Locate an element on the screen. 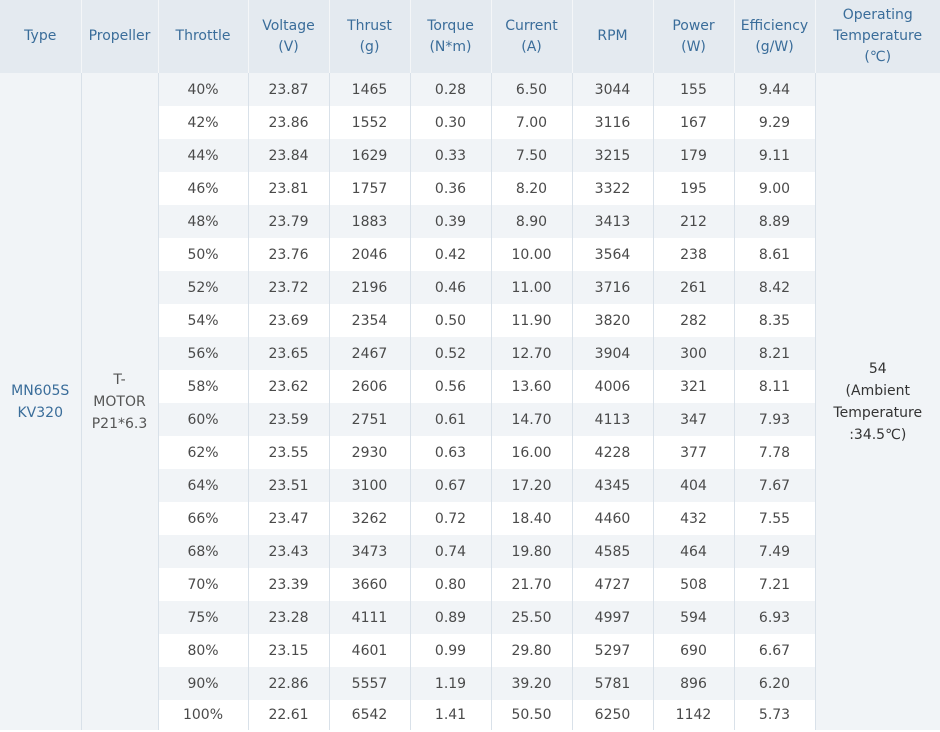 The image size is (940, 732). current-cell: 8.20 is located at coordinates (532, 188).